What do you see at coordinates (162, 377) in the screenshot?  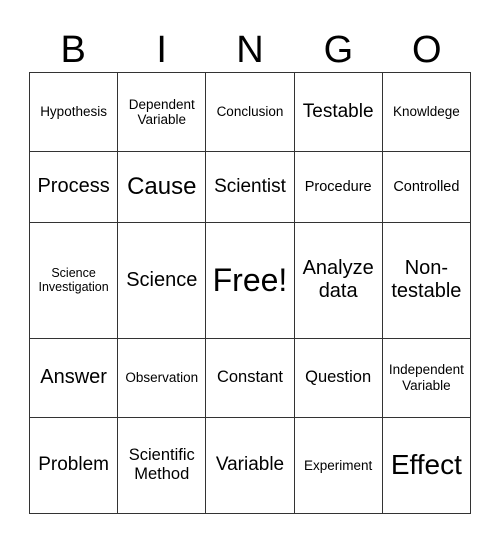 I see `bingo-cell: Observation` at bounding box center [162, 377].